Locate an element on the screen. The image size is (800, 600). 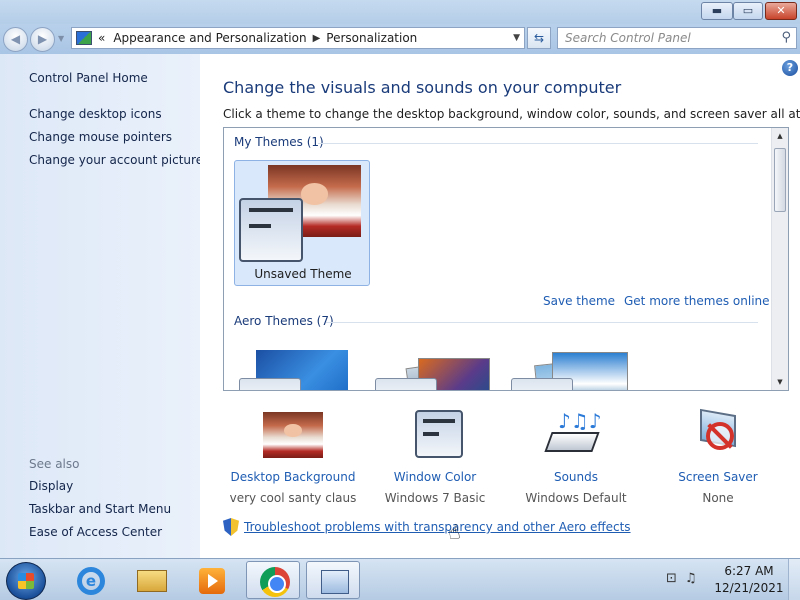
aero-theme-landscapes is located at coordinates (567, 370).